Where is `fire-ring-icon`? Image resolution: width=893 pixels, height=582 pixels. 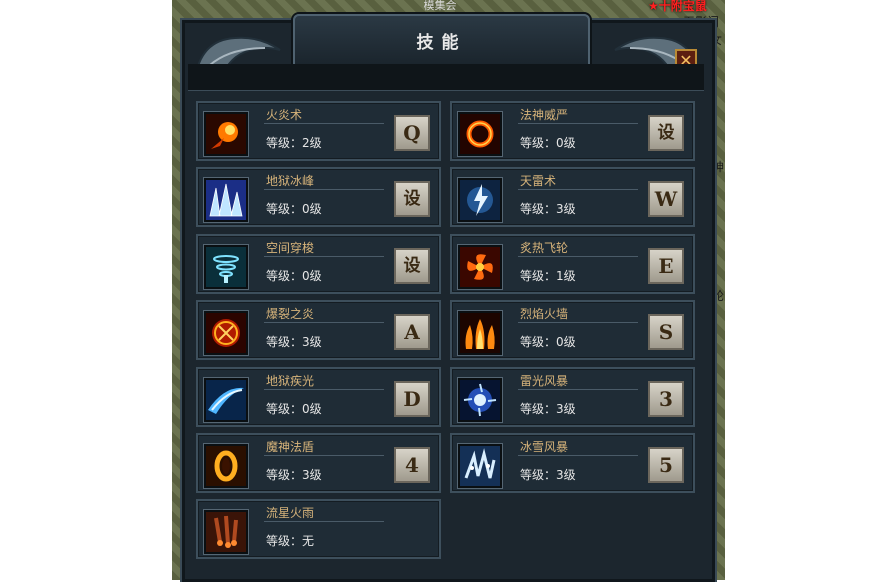 fire-ring-icon is located at coordinates (480, 134).